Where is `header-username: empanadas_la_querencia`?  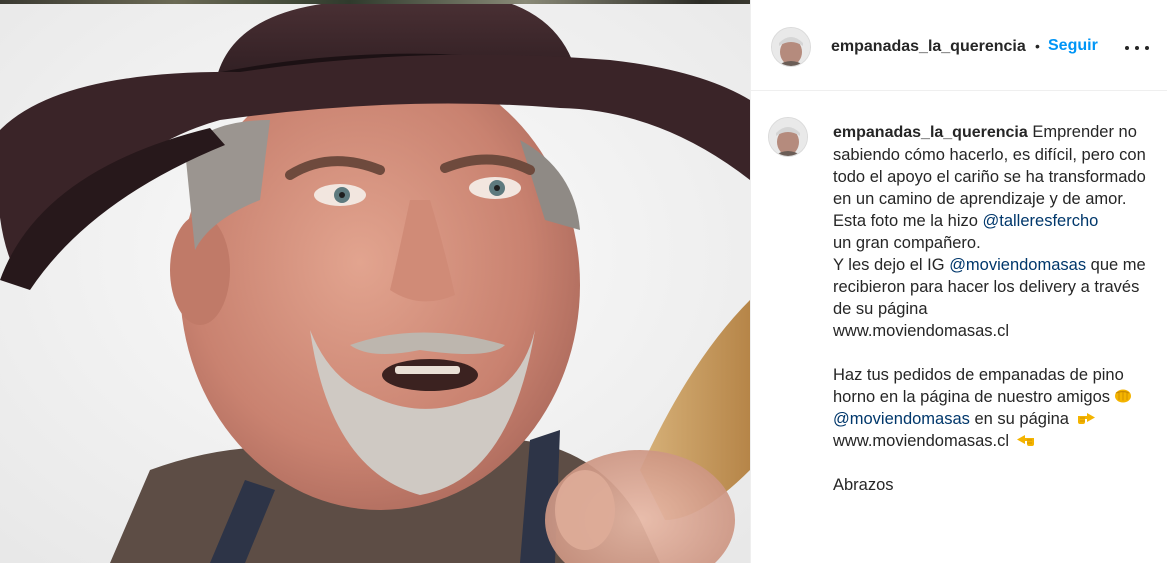 header-username: empanadas_la_querencia is located at coordinates (928, 47).